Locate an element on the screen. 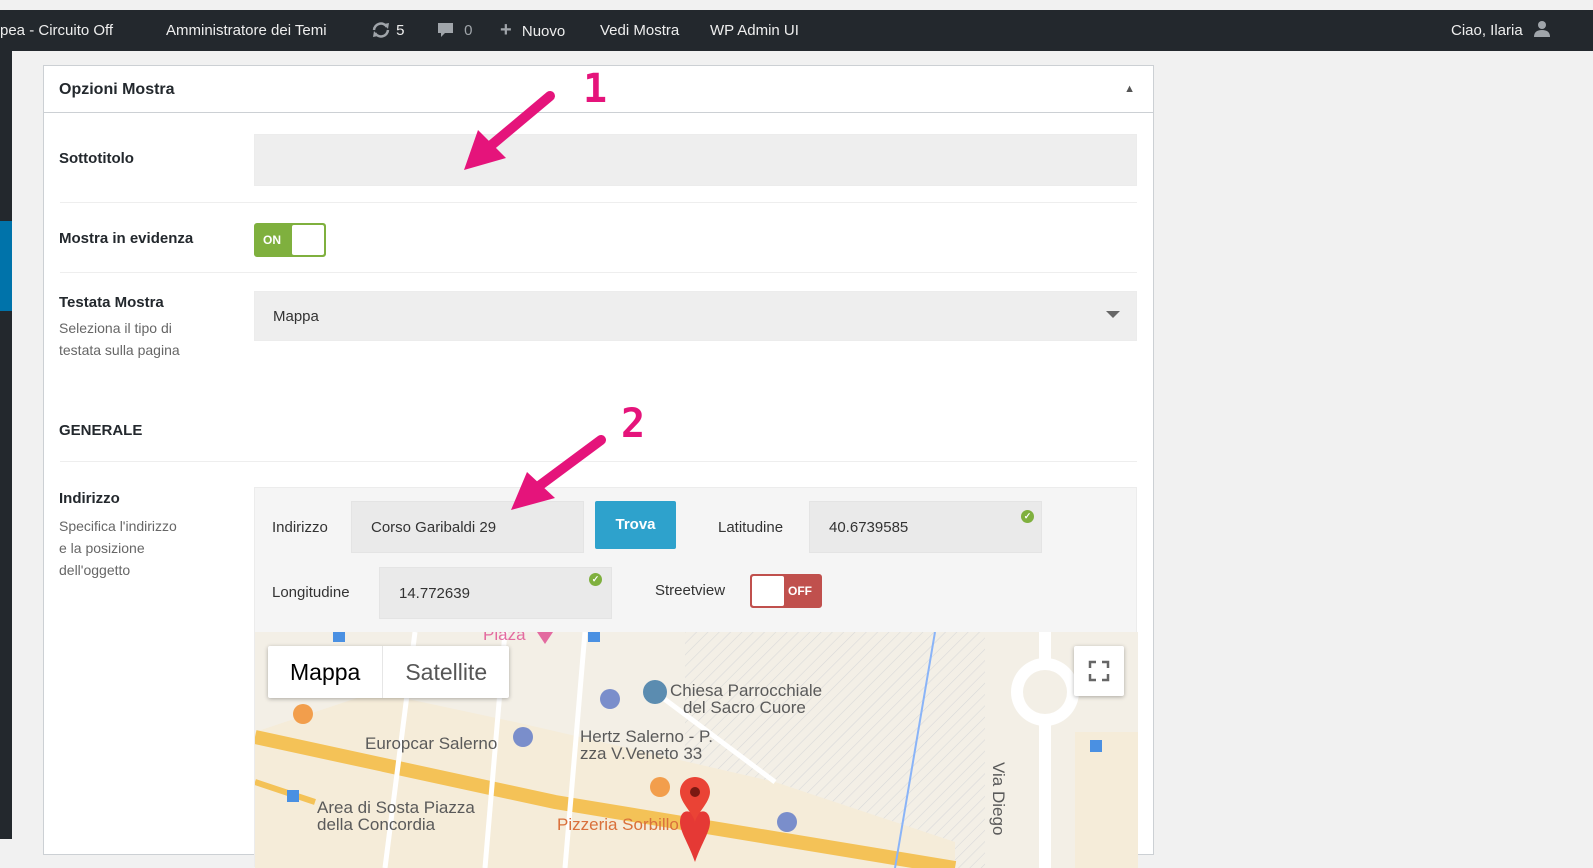 This screenshot has width=1593, height=868. updates-icon is located at coordinates (381, 30).